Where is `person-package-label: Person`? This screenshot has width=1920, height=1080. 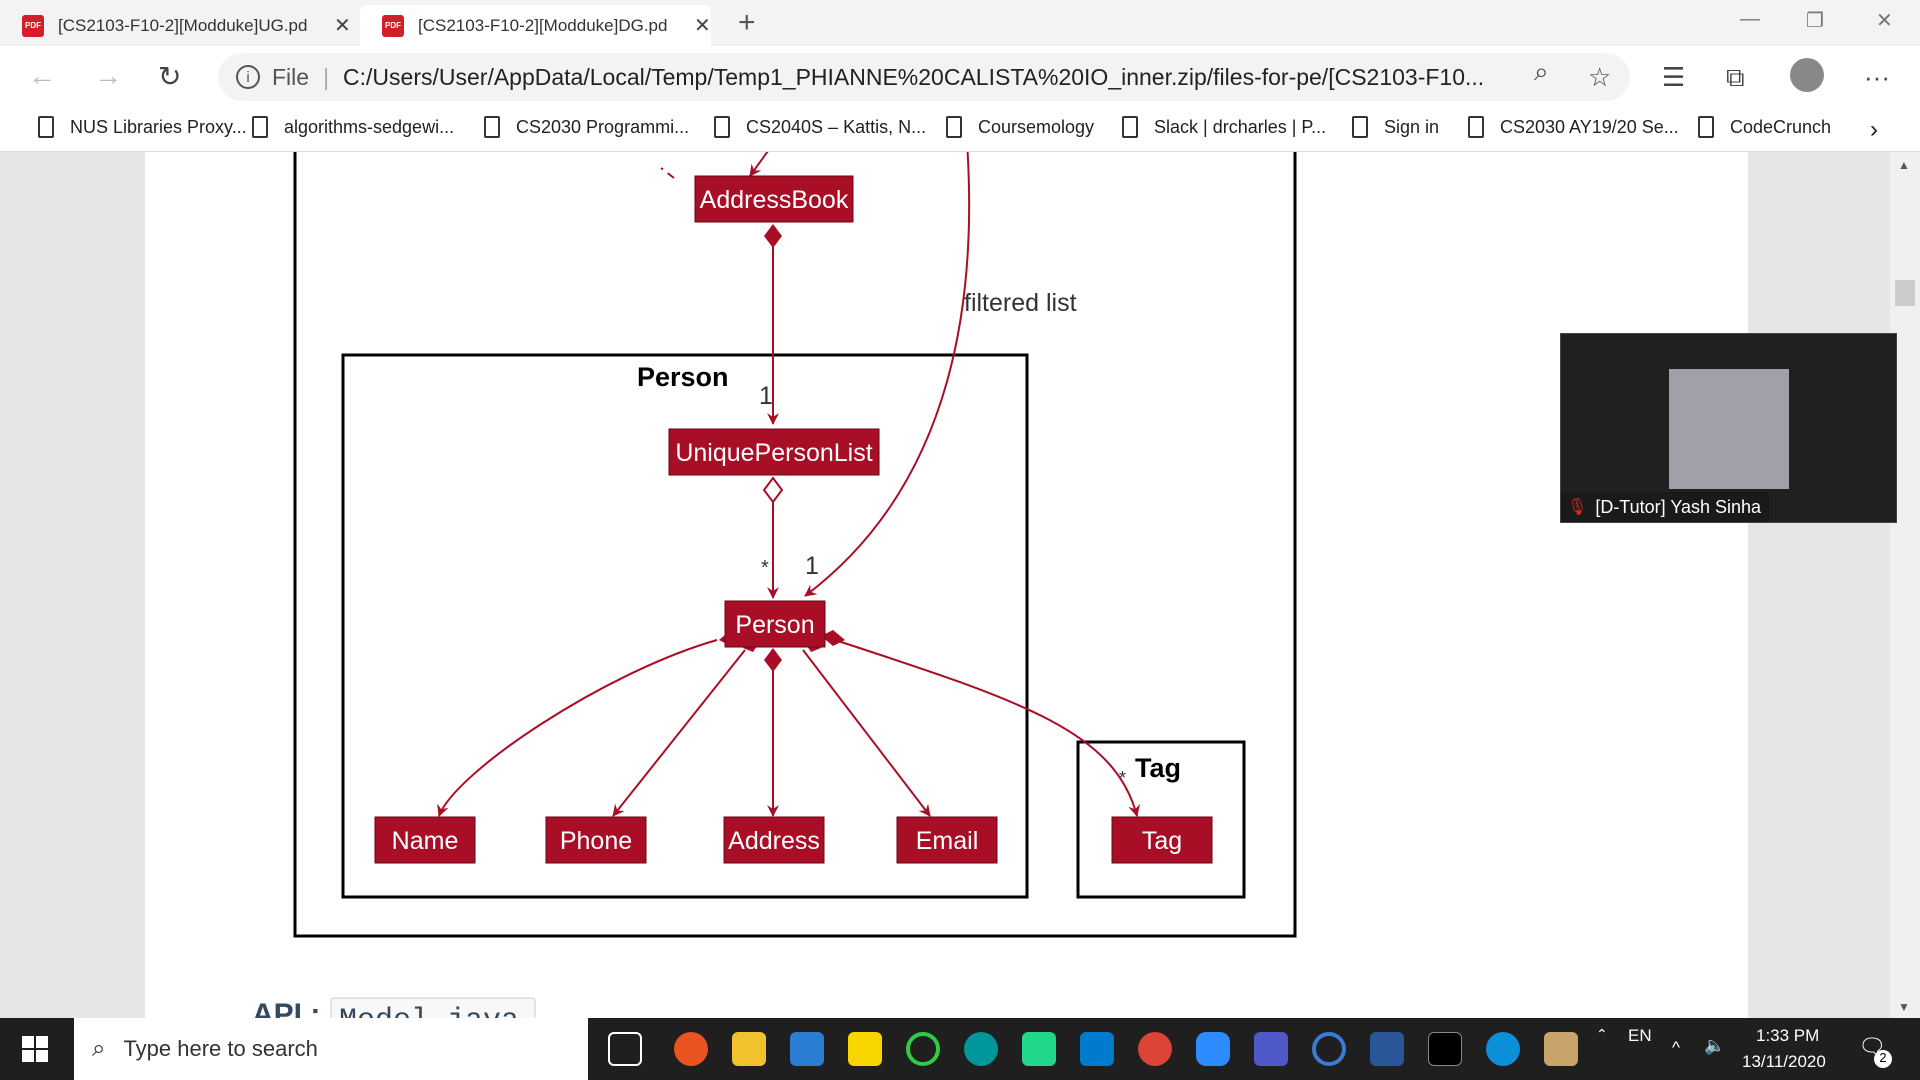
person-package-label: Person is located at coordinates (683, 377).